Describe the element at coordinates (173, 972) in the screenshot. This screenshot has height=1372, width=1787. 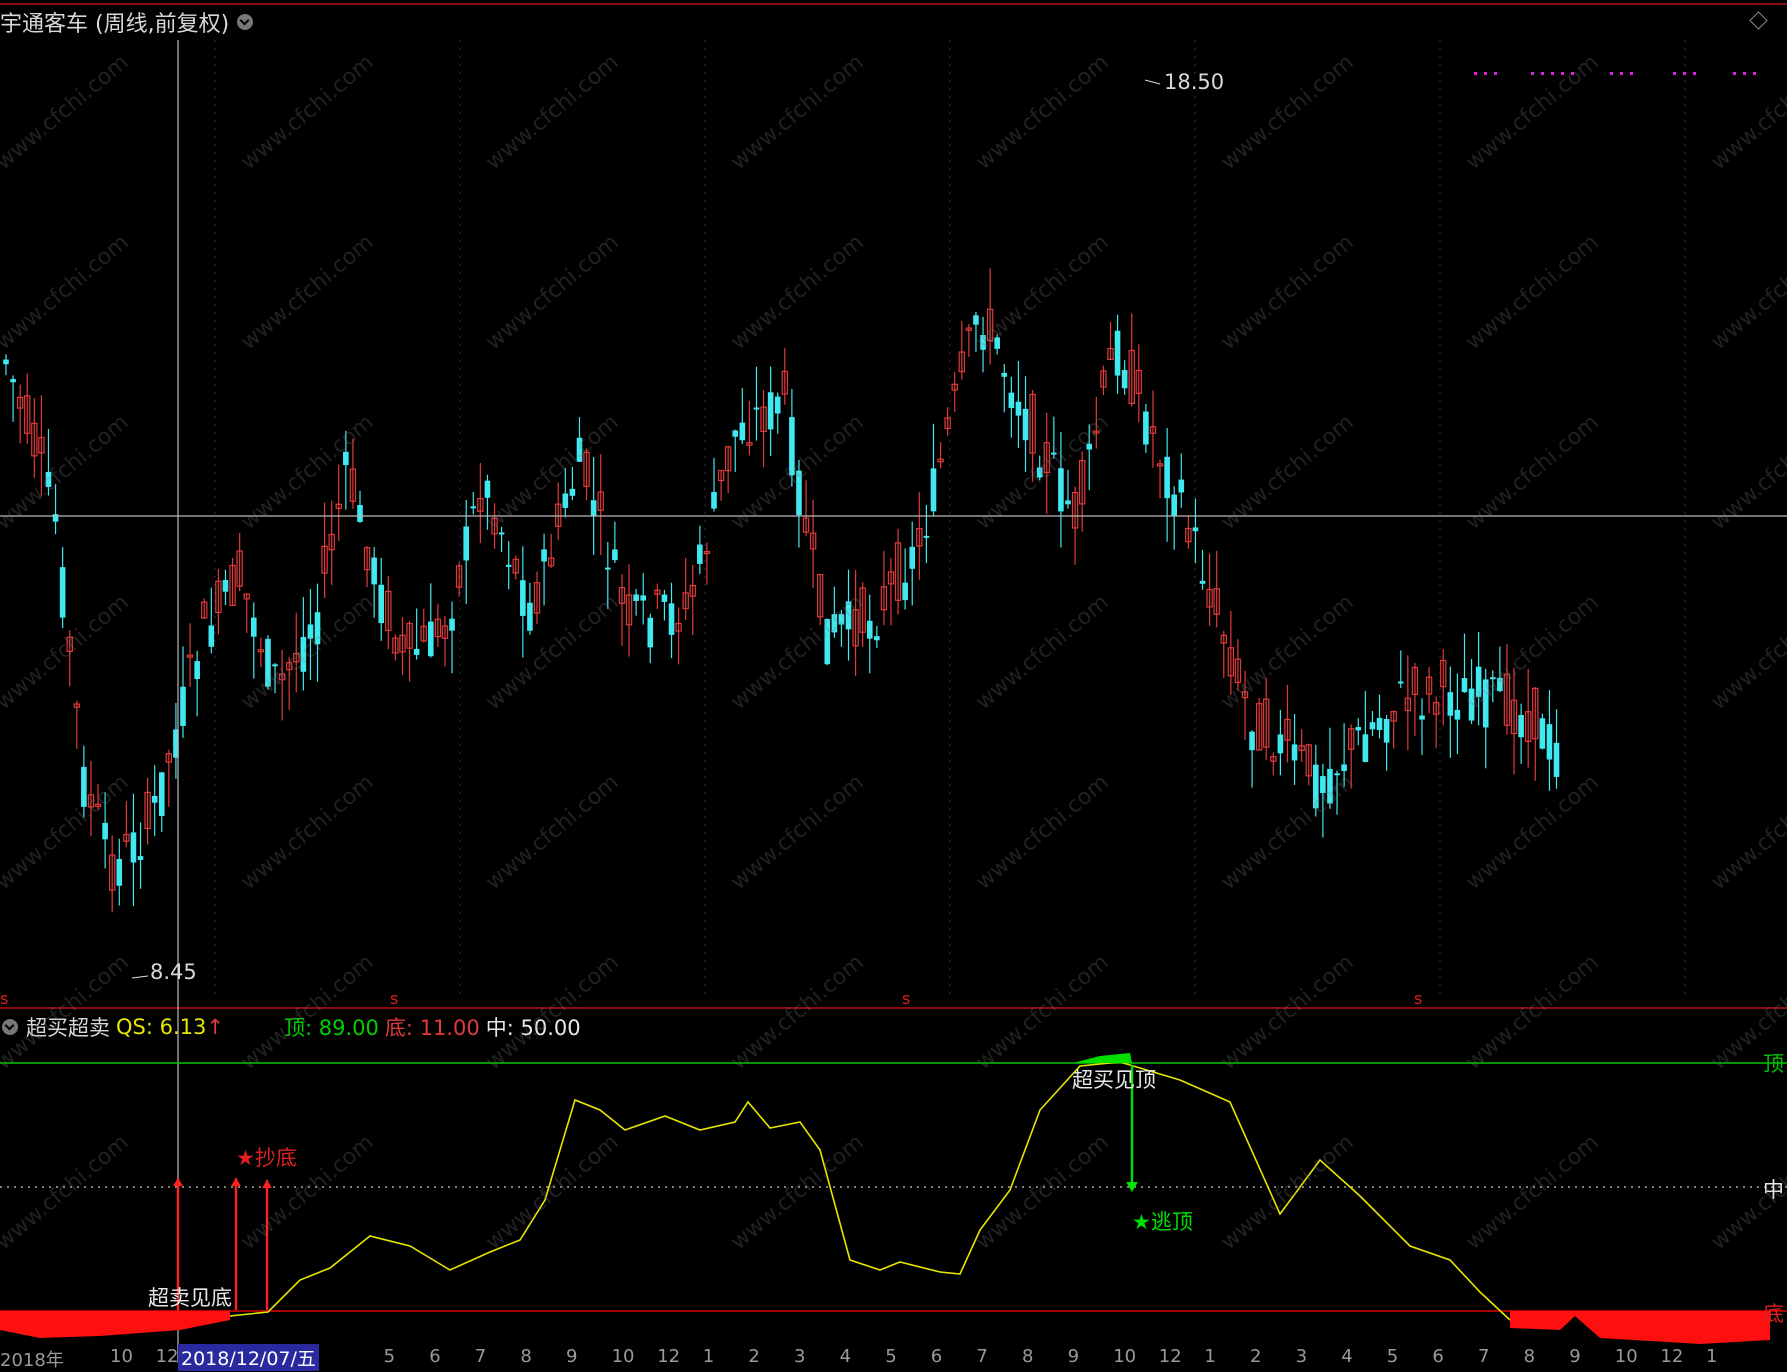
I see `low-price-label: 8.45` at that location.